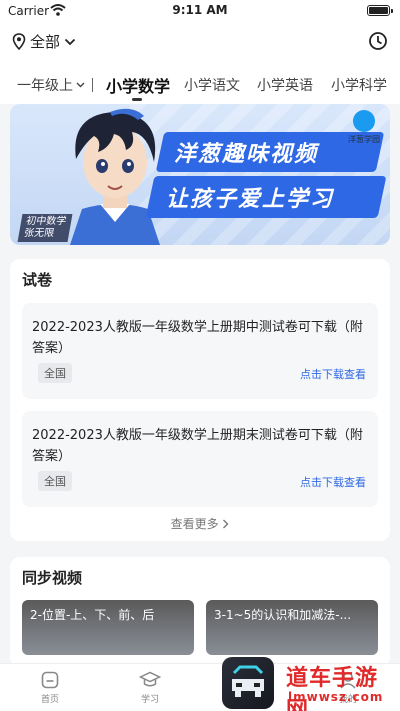 The height and width of the screenshot is (711, 400). Describe the element at coordinates (52, 578) in the screenshot. I see `section-title: 同步视频` at that location.